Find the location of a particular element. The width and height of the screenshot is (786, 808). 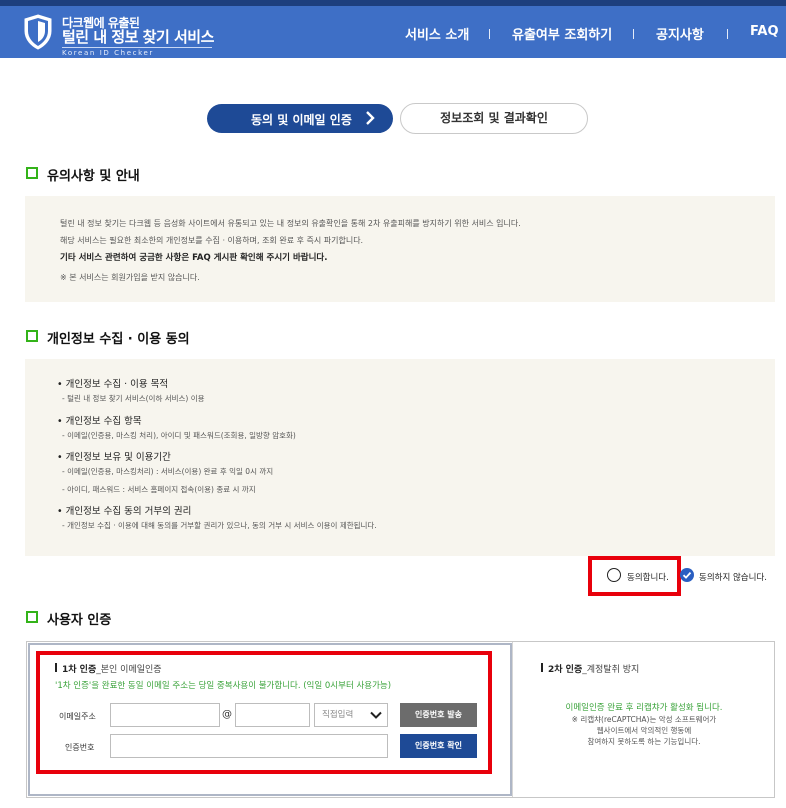

email-auth-highlight-frame is located at coordinates (264, 712).